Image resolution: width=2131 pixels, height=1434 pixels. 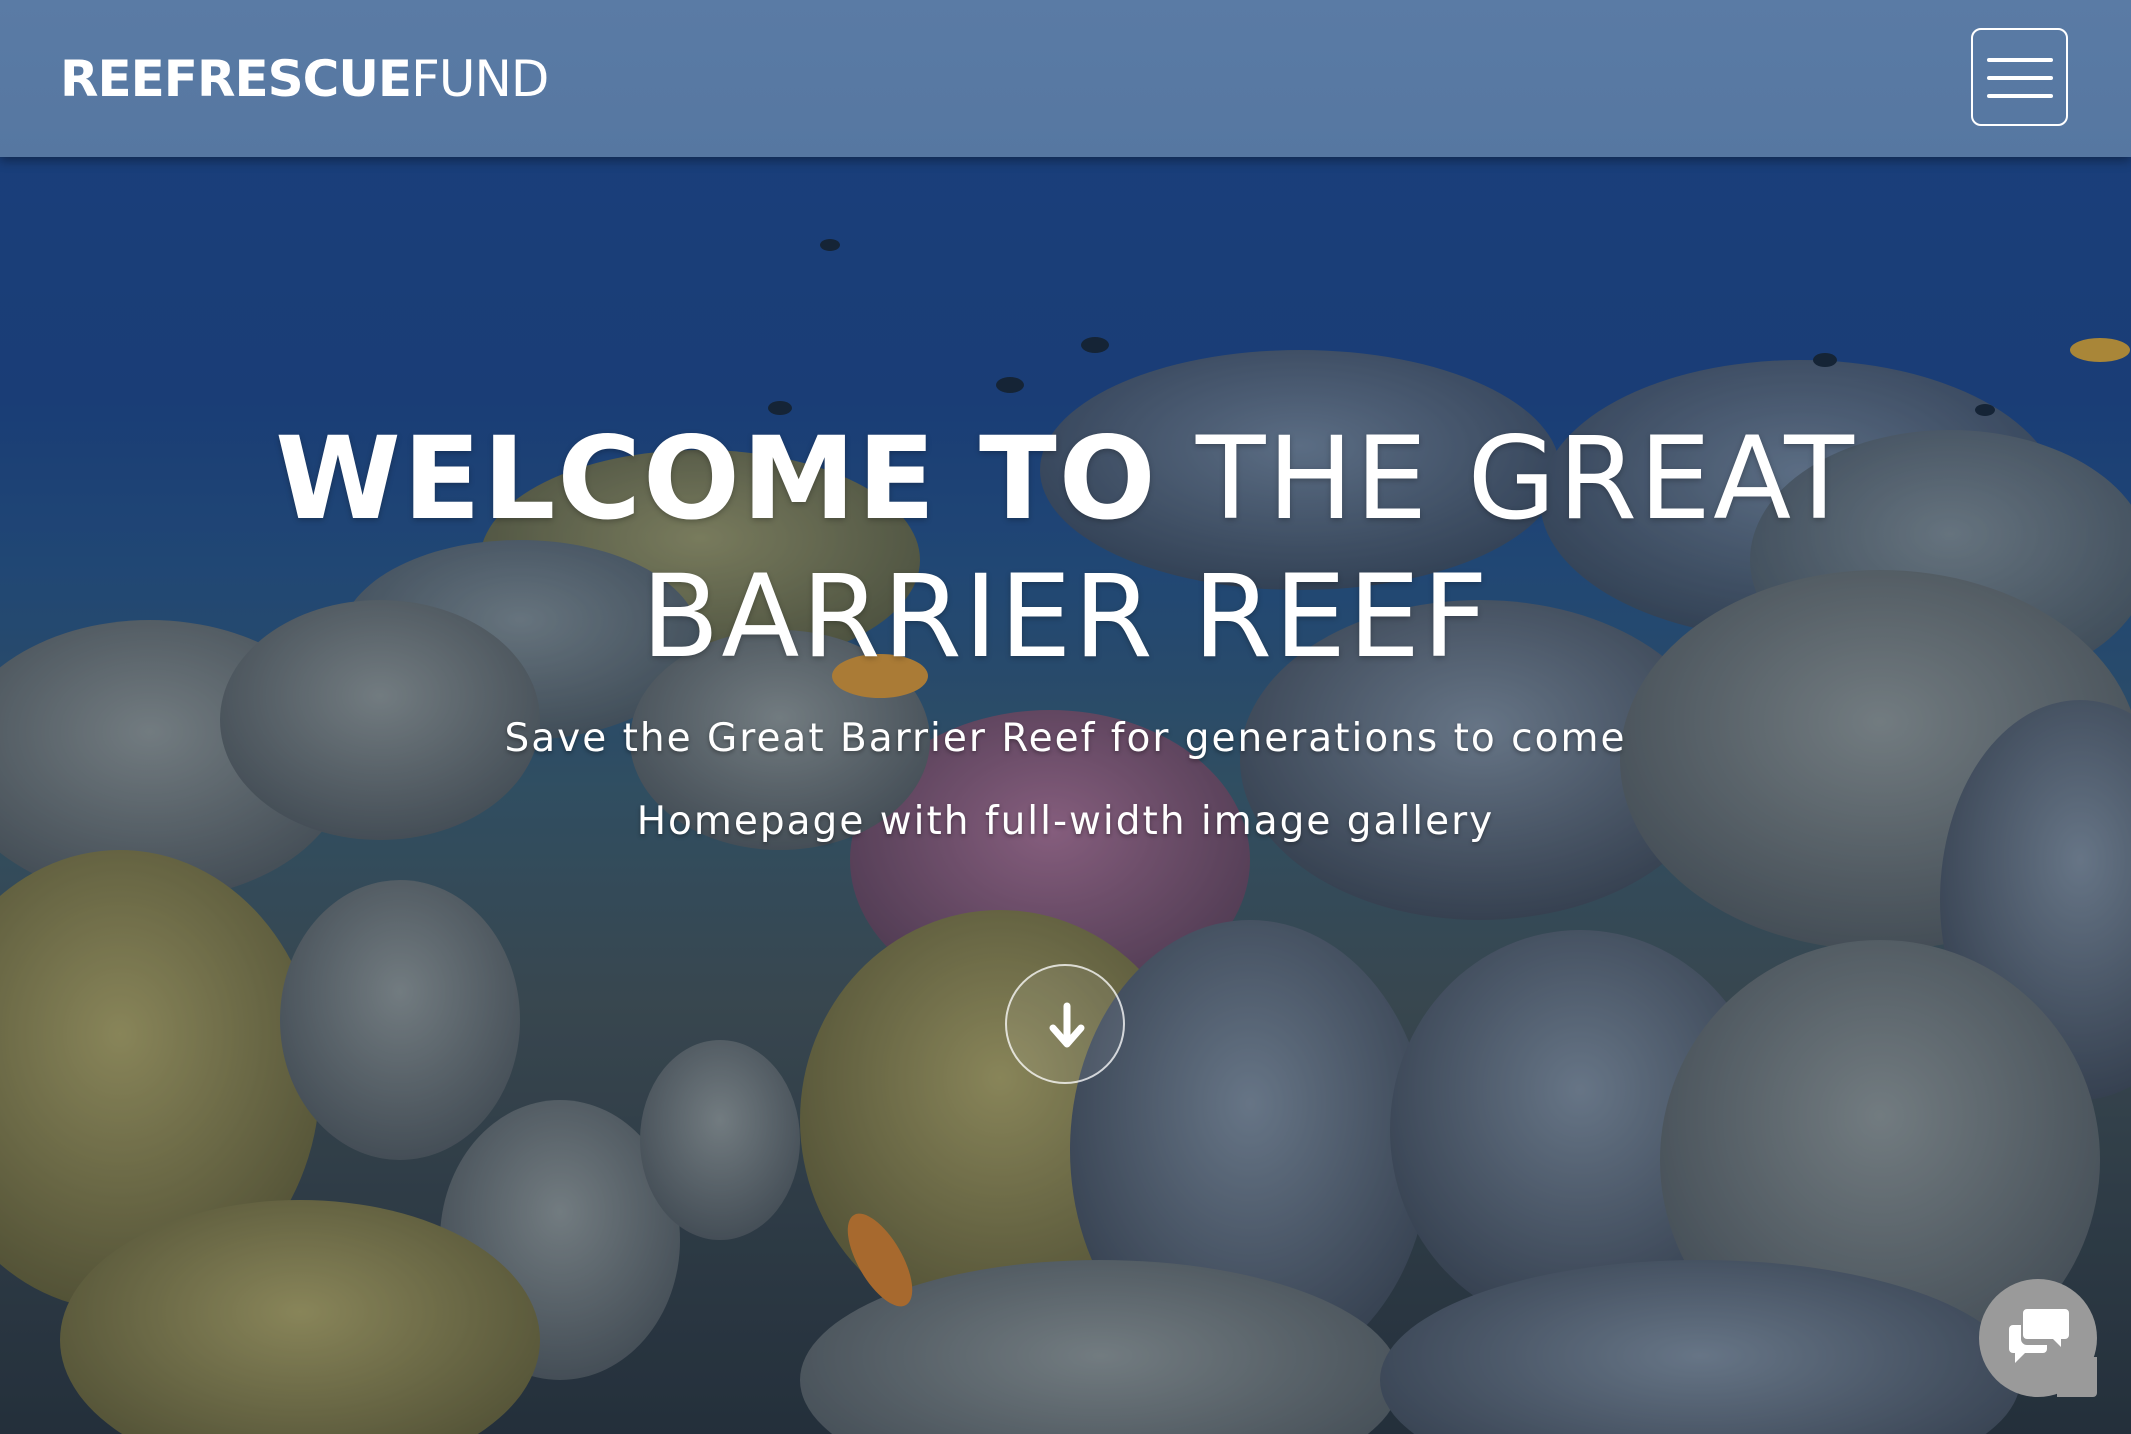 What do you see at coordinates (716, 478) in the screenshot?
I see `headline-strong: WELCOME TO` at bounding box center [716, 478].